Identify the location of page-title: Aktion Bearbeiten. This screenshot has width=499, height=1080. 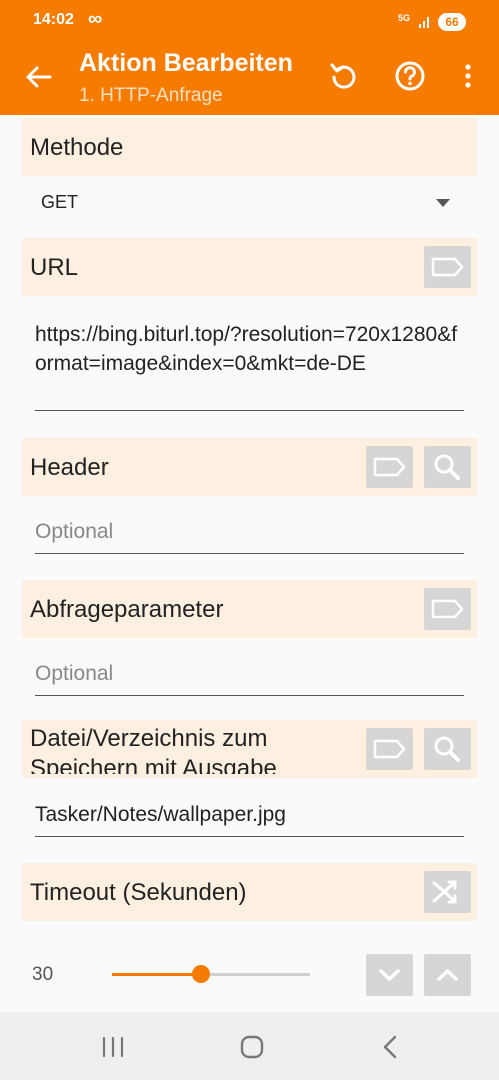
(186, 63).